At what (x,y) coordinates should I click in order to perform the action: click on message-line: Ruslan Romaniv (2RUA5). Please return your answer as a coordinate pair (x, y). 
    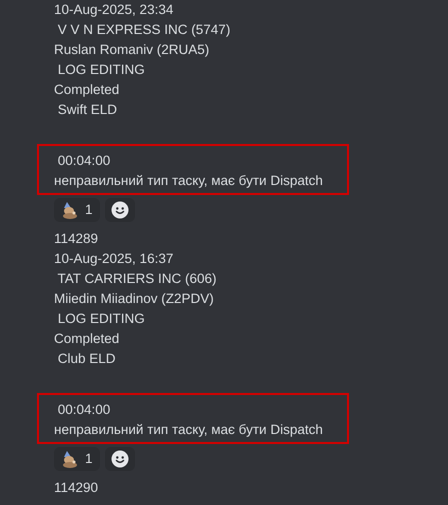
    Looking at the image, I should click on (131, 50).